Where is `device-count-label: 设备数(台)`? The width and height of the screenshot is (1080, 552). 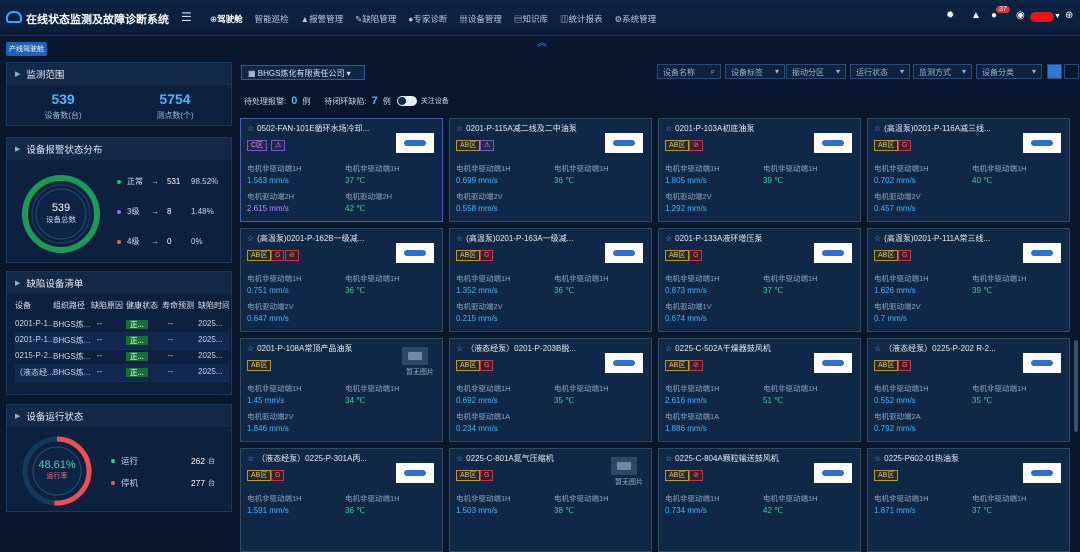 device-count-label: 设备数(台) is located at coordinates (63, 115).